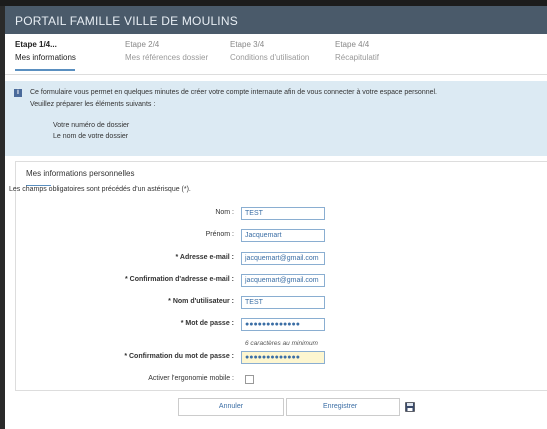 The width and height of the screenshot is (547, 429). Describe the element at coordinates (191, 378) in the screenshot. I see `field-label: Activer l'ergonomie mobile :` at that location.